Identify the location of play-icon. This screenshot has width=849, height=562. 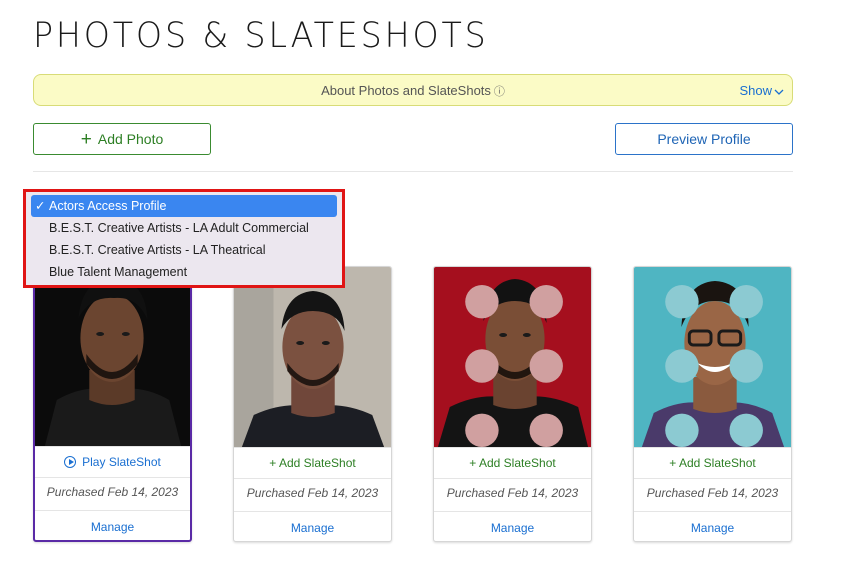
(70, 462).